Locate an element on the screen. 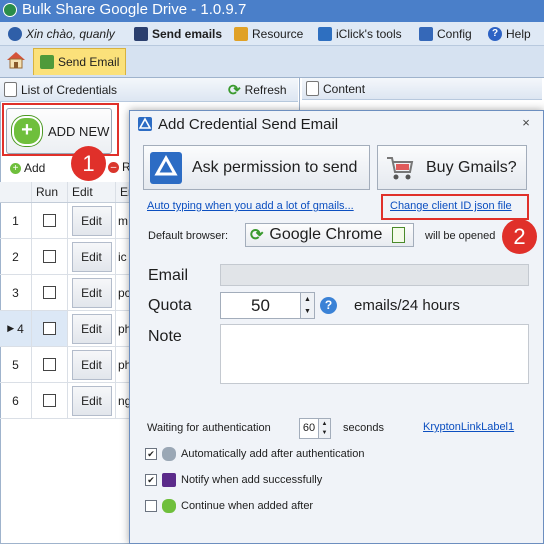 The height and width of the screenshot is (544, 544). buy-gmails-button: Buy Gmails? is located at coordinates (452, 167).